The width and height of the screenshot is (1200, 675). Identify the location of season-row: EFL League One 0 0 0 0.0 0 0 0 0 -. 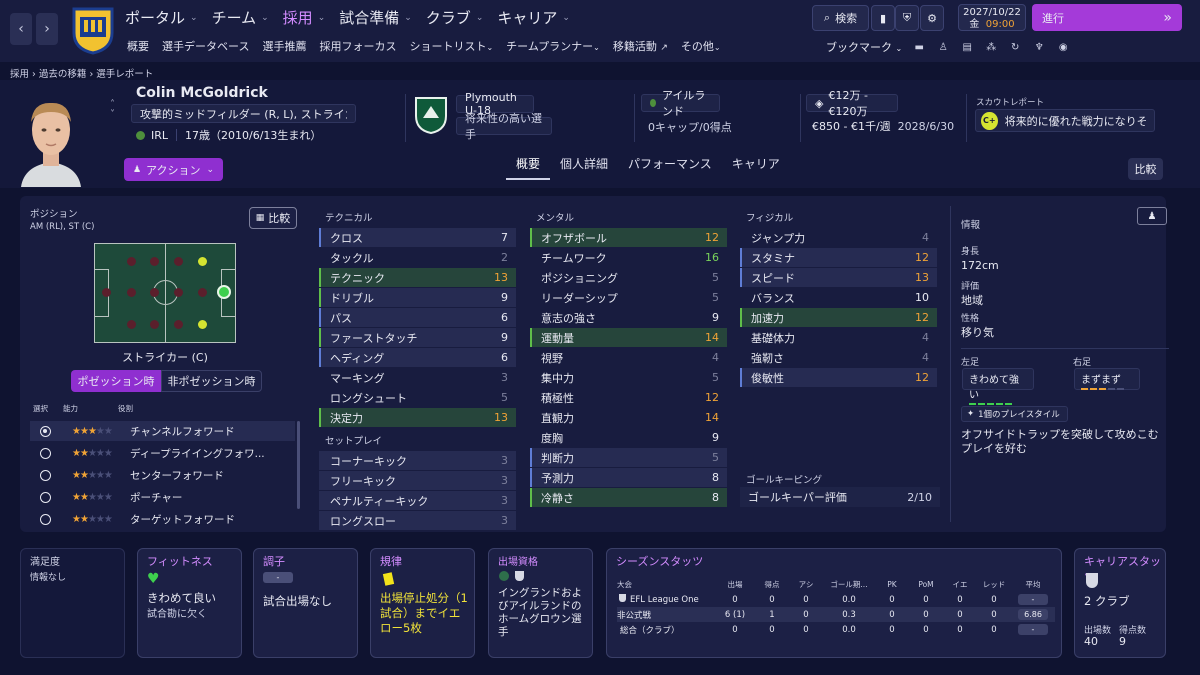
(836, 599).